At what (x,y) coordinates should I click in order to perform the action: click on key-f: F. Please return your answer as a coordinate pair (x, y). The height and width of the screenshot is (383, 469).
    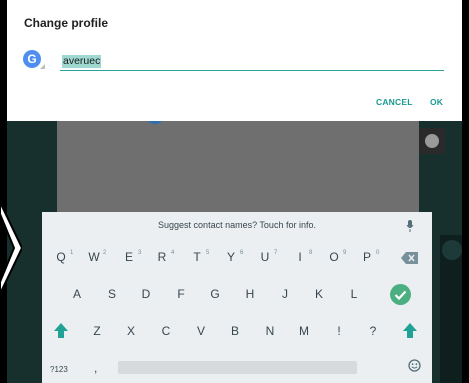
    Looking at the image, I should click on (181, 294).